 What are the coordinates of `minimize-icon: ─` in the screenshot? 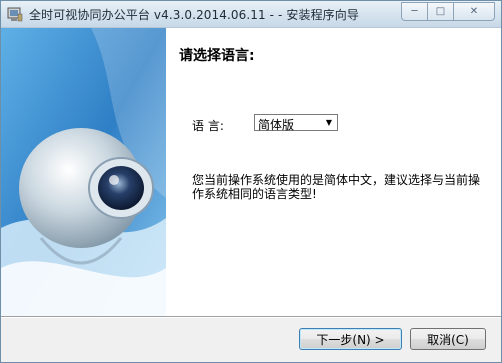 It's located at (414, 11).